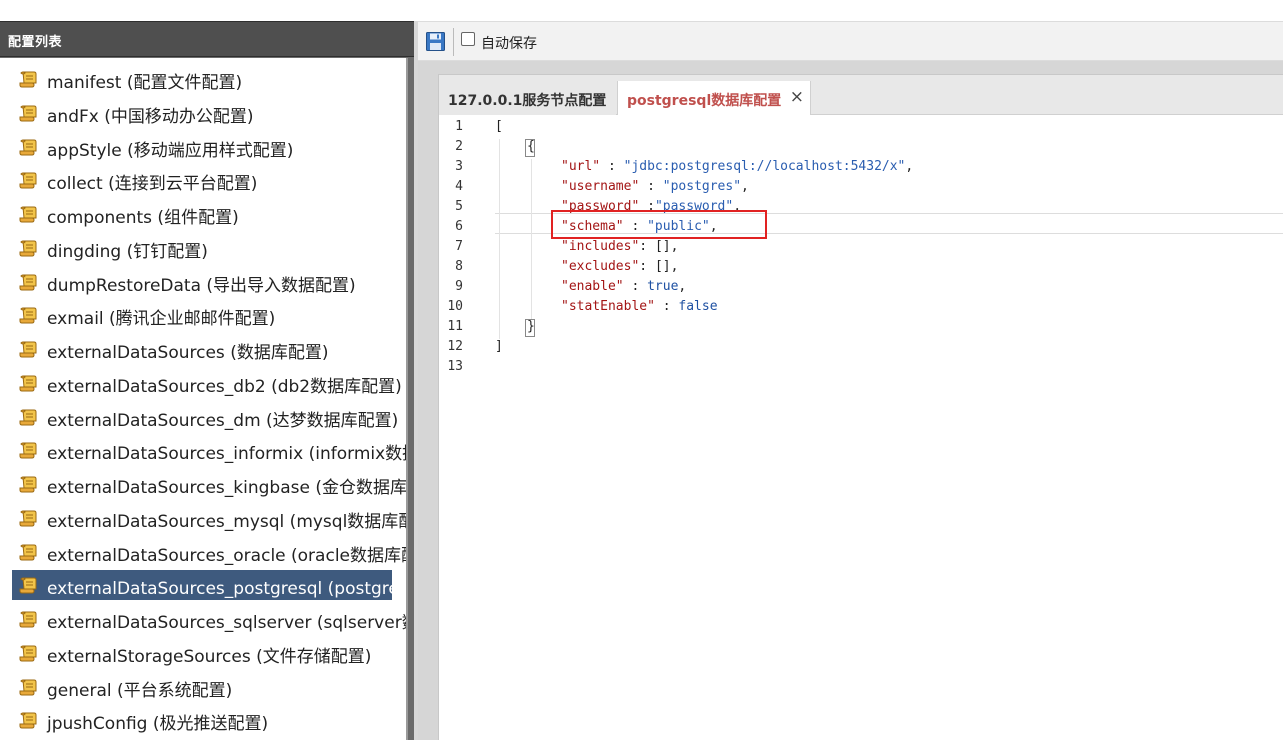 The height and width of the screenshot is (740, 1283). What do you see at coordinates (224, 386) in the screenshot?
I see `config-list-item-label: externalDataSources_db2 (db2数据库配置)` at bounding box center [224, 386].